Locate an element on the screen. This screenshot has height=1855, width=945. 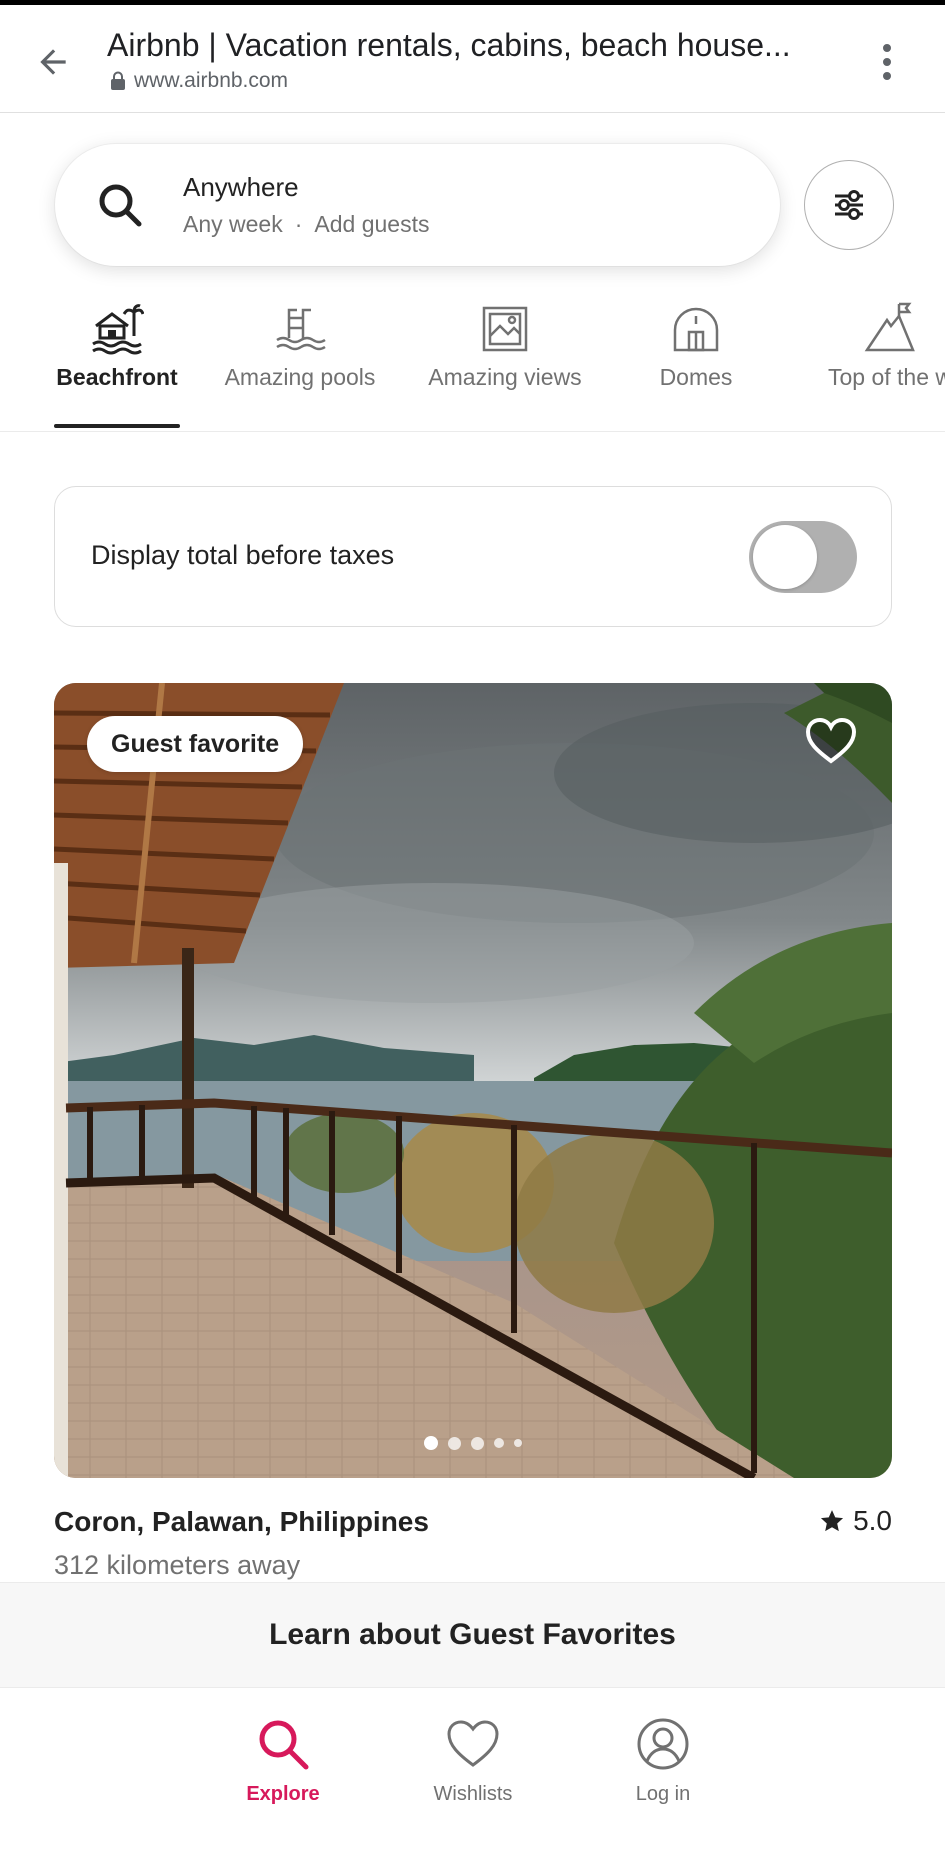
toggle-knob is located at coordinates (785, 557).